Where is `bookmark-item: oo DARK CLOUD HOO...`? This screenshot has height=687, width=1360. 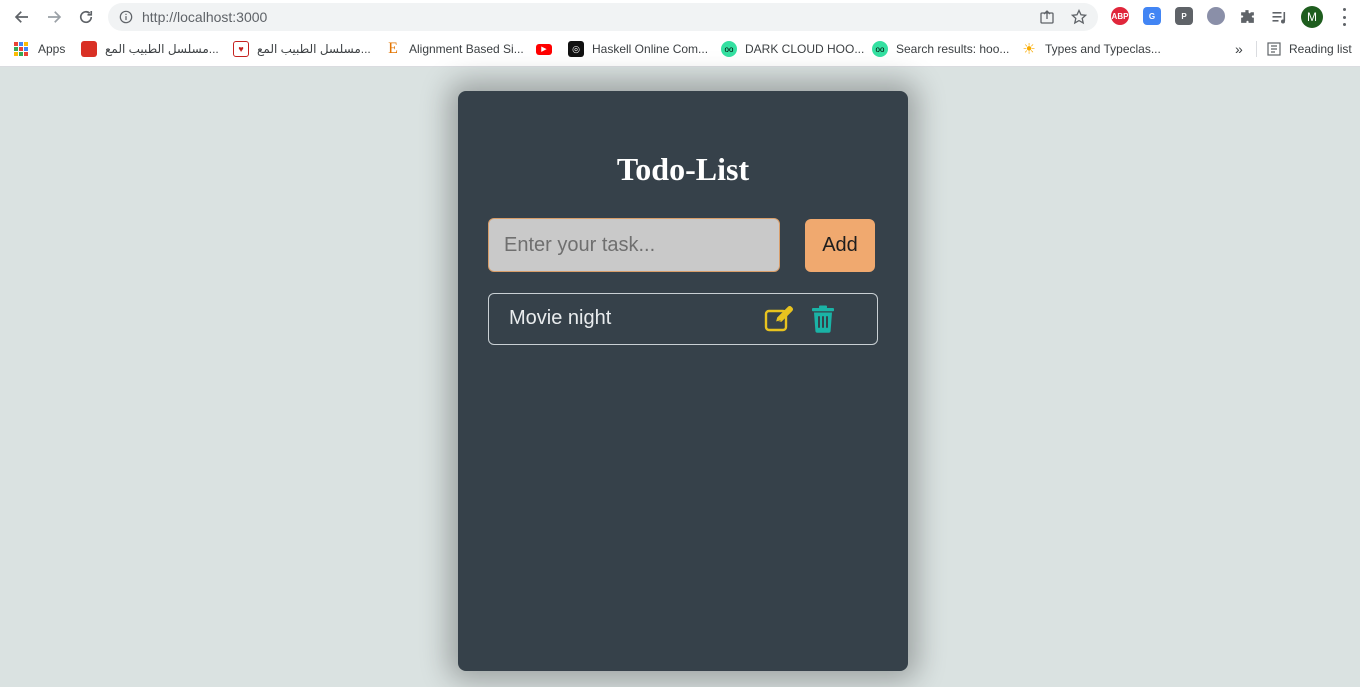 bookmark-item: oo DARK CLOUD HOO... is located at coordinates (792, 49).